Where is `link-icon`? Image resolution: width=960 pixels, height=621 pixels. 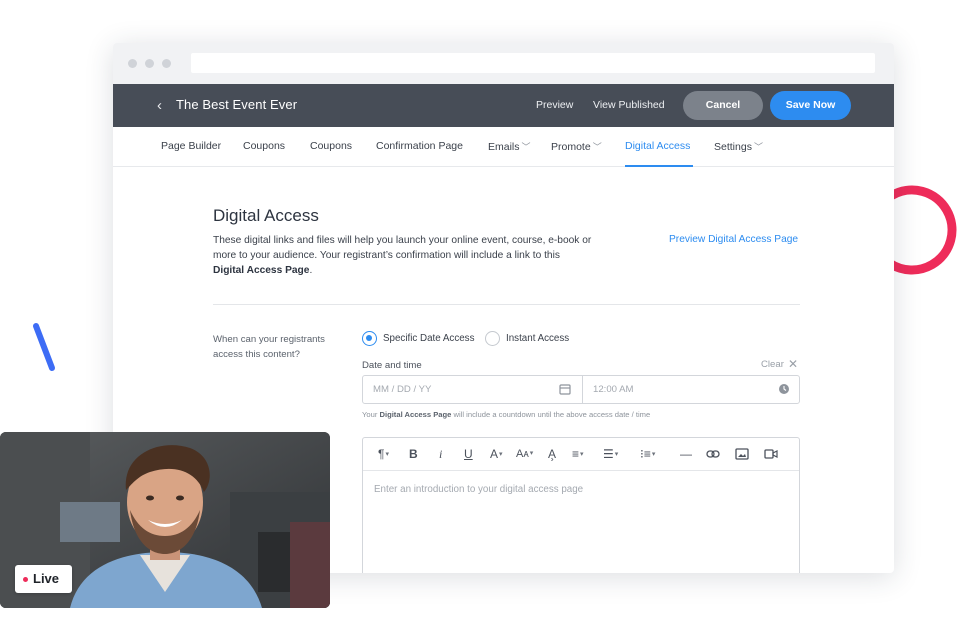 link-icon is located at coordinates (713, 454).